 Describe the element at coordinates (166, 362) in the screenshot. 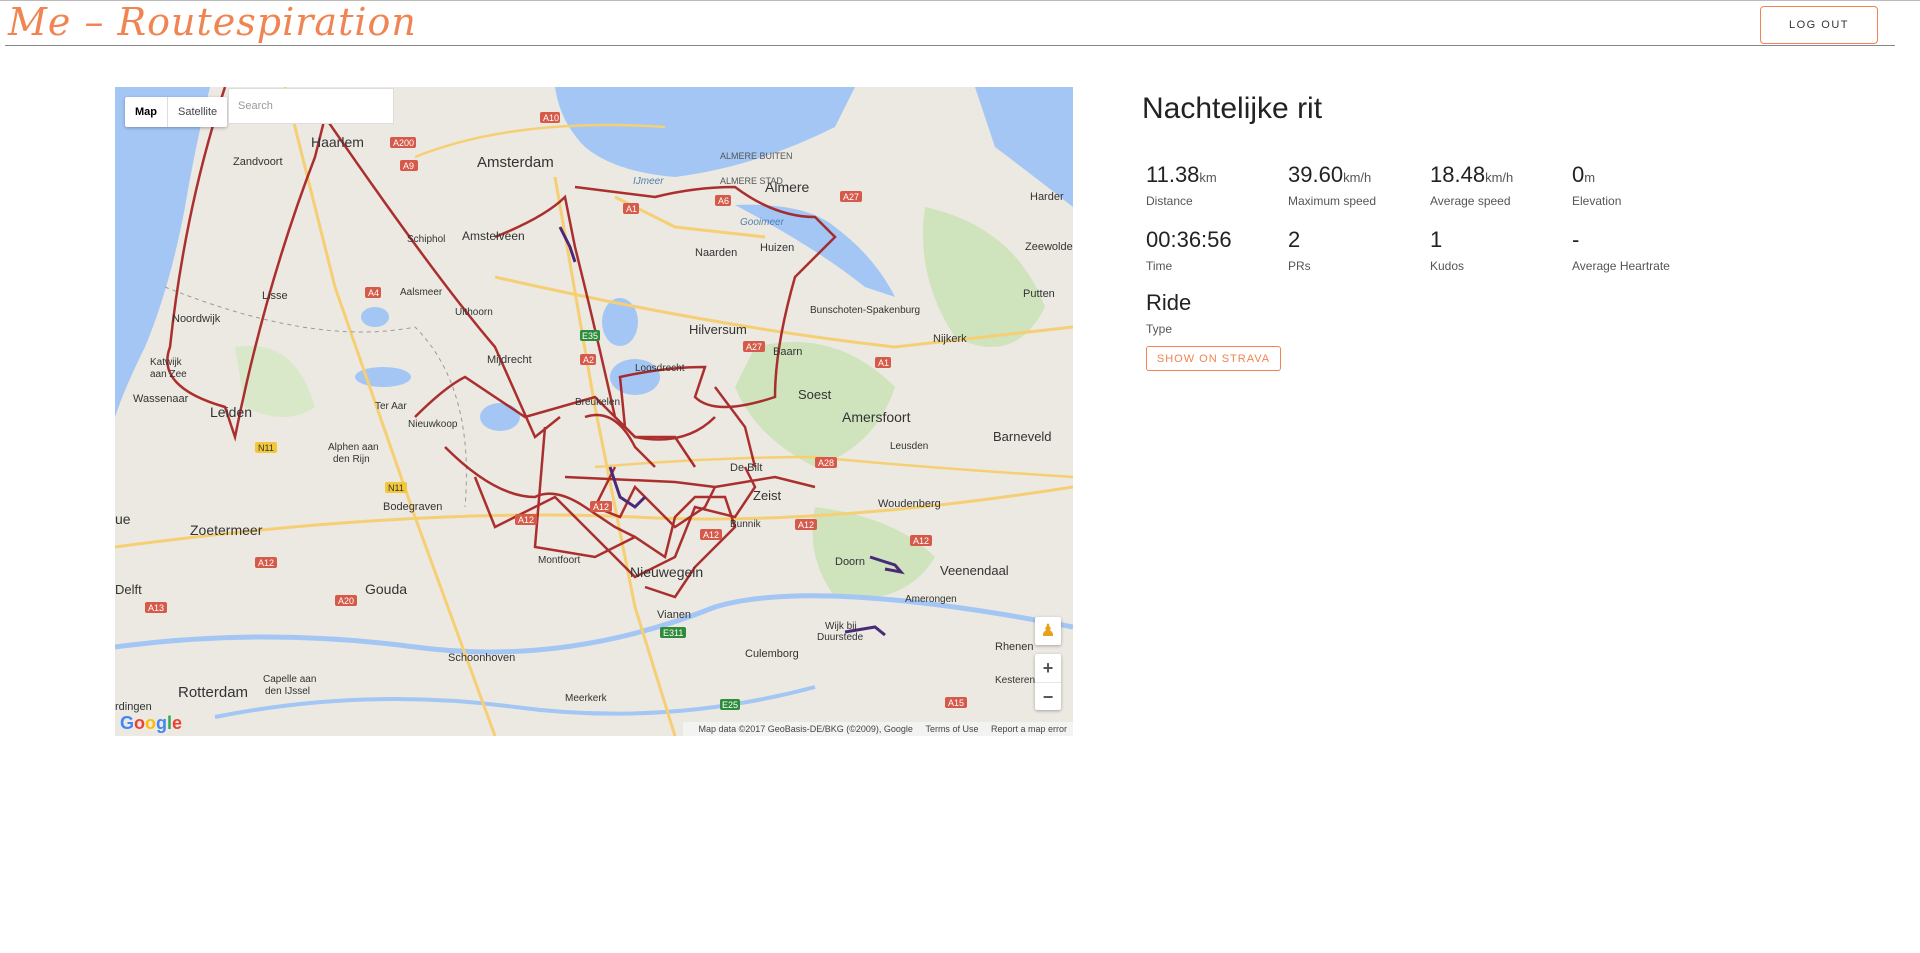

I see `svg-text: Katwijk` at that location.